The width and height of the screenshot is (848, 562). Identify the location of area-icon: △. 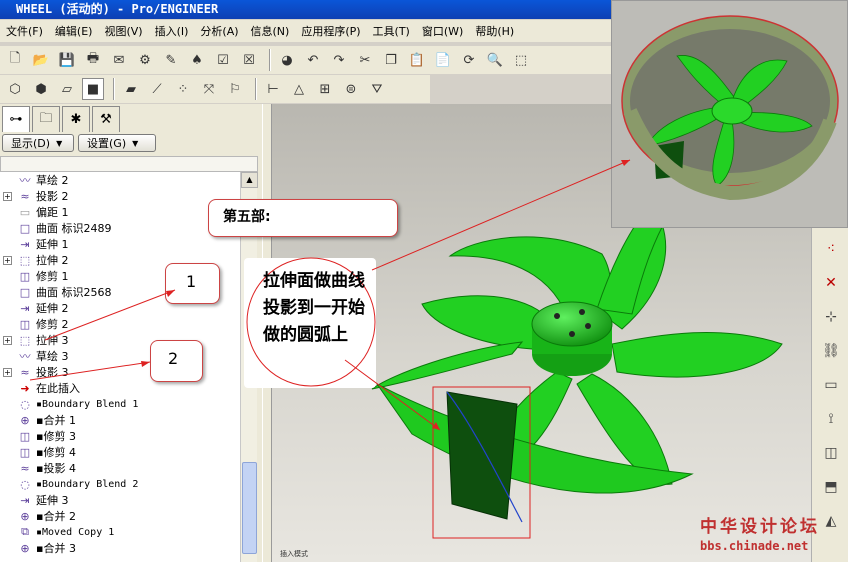
(299, 89).